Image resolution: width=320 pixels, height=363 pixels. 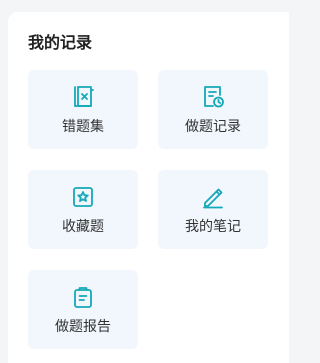 What do you see at coordinates (83, 127) in the screenshot?
I see `wrong-questions-label: 错题集` at bounding box center [83, 127].